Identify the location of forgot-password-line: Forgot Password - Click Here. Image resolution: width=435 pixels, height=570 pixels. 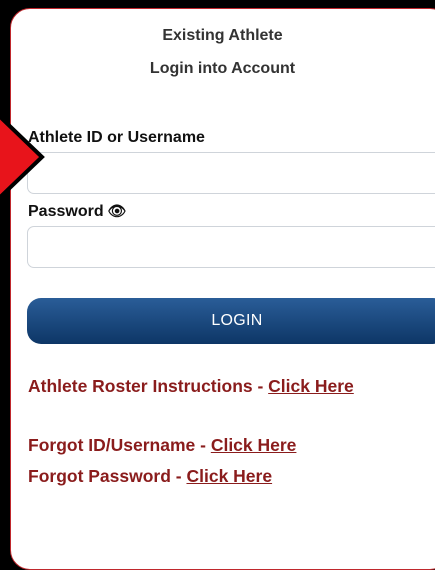
(150, 476).